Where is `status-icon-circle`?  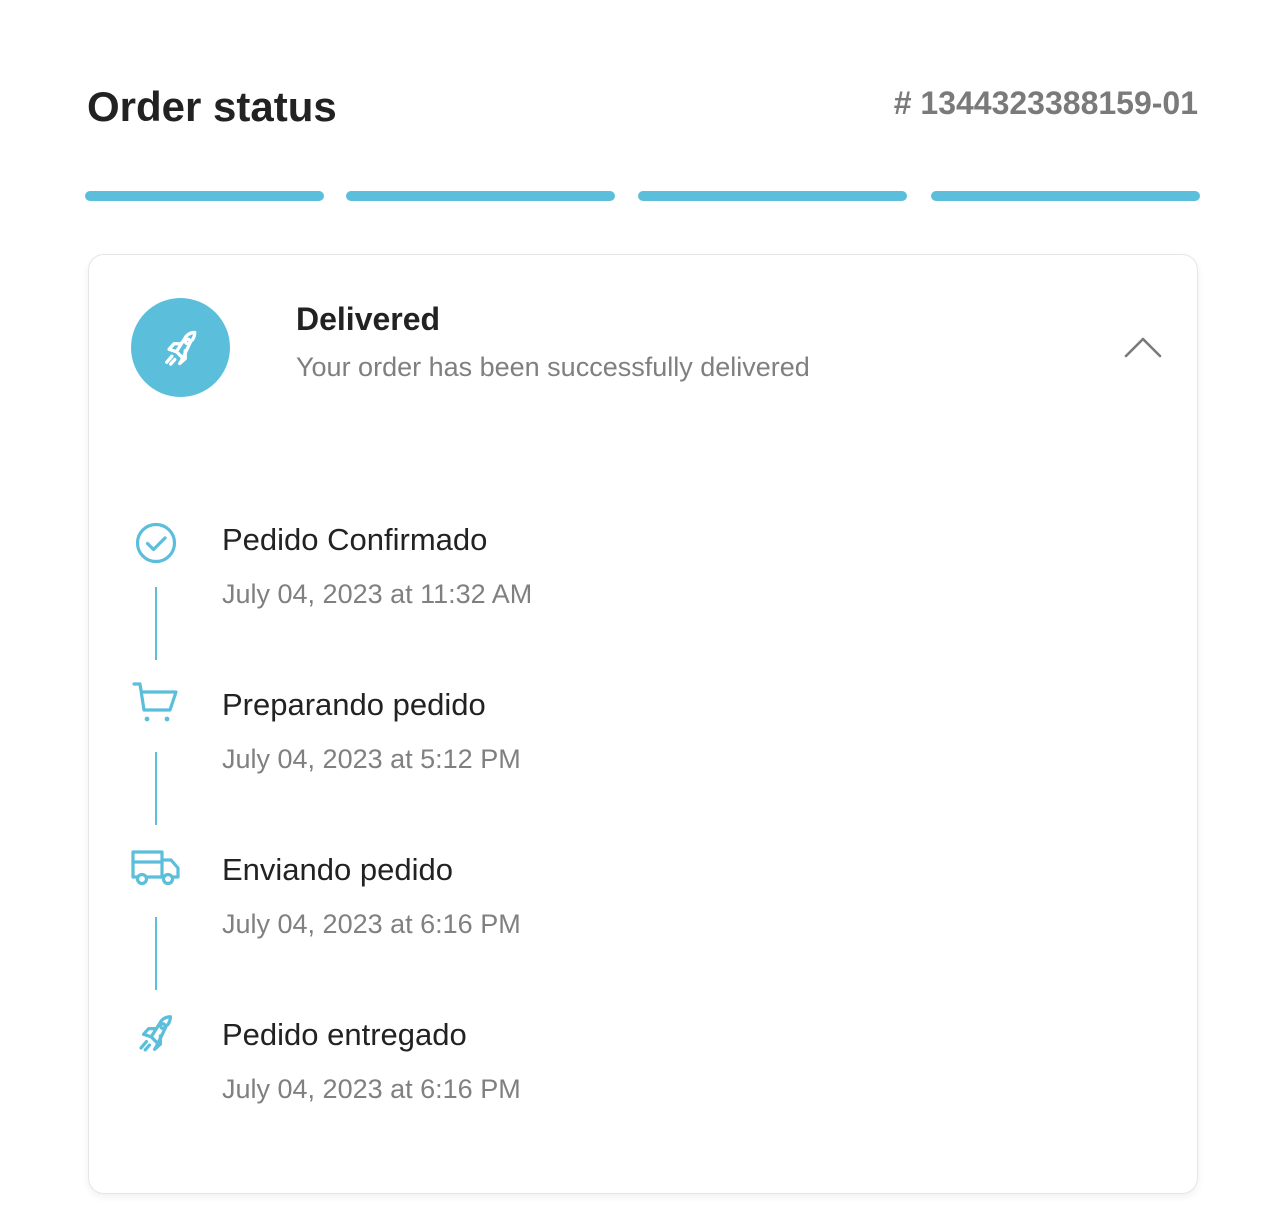 status-icon-circle is located at coordinates (180, 347).